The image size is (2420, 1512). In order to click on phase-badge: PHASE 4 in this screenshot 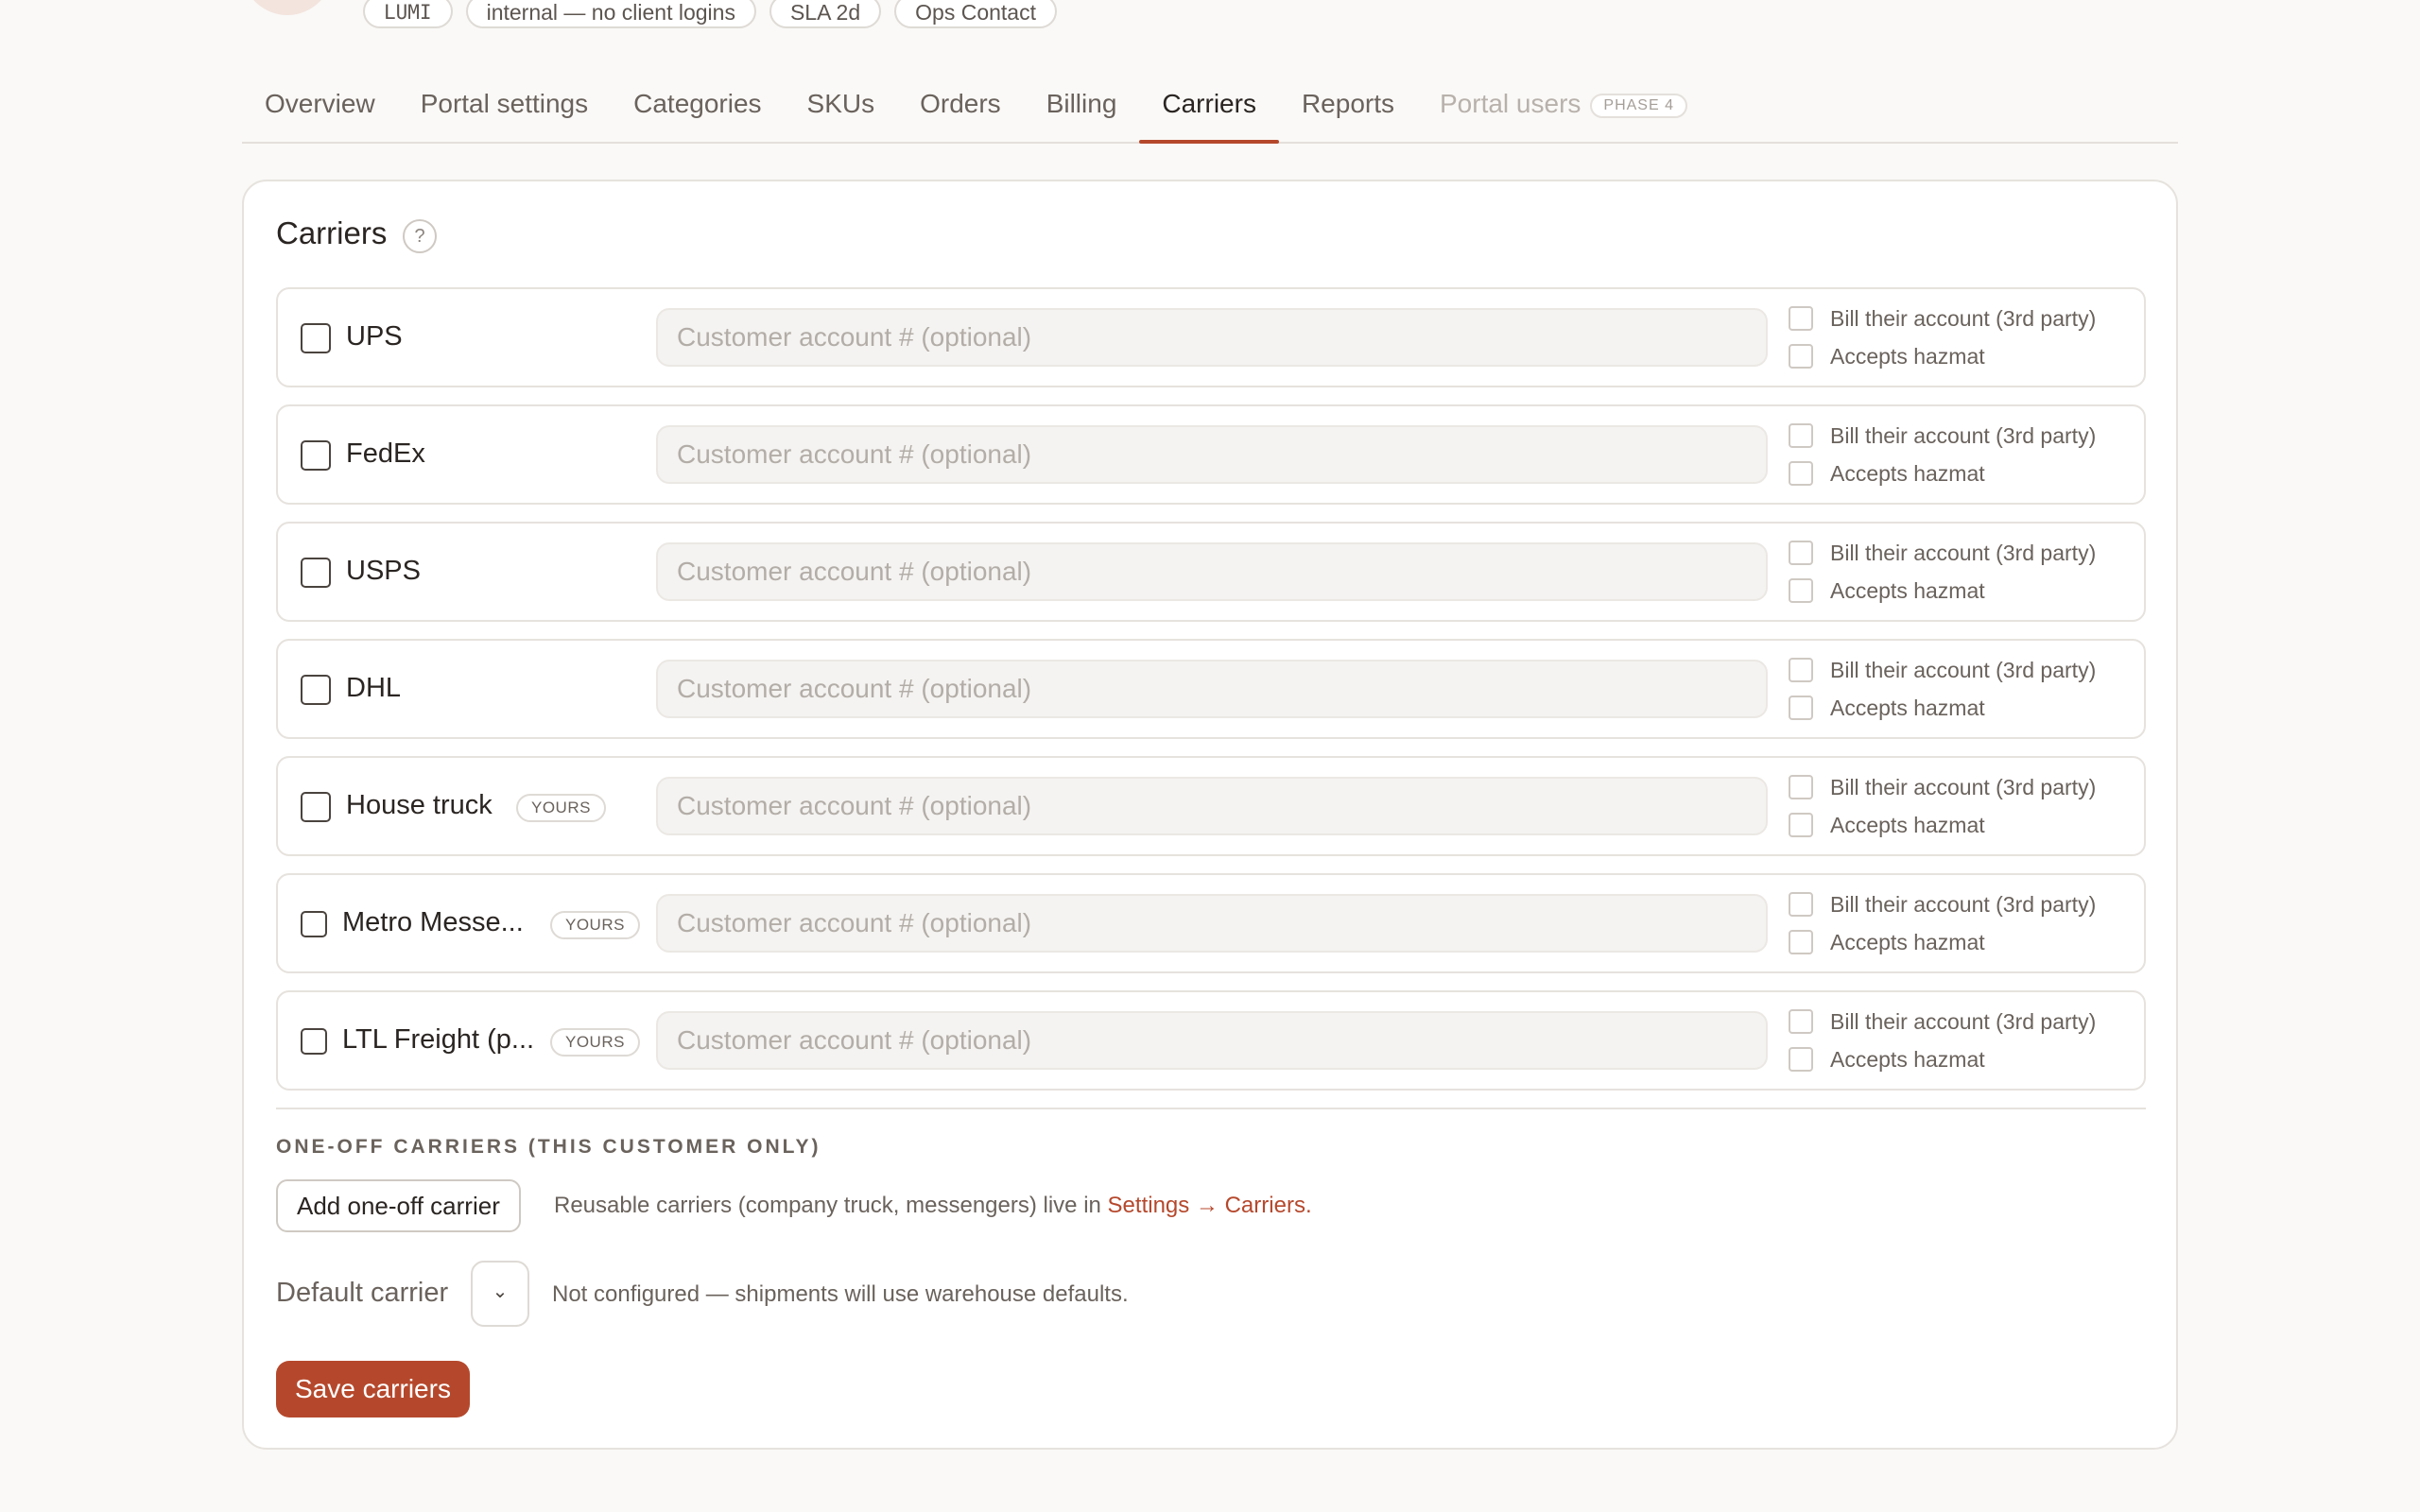, I will do `click(1638, 106)`.